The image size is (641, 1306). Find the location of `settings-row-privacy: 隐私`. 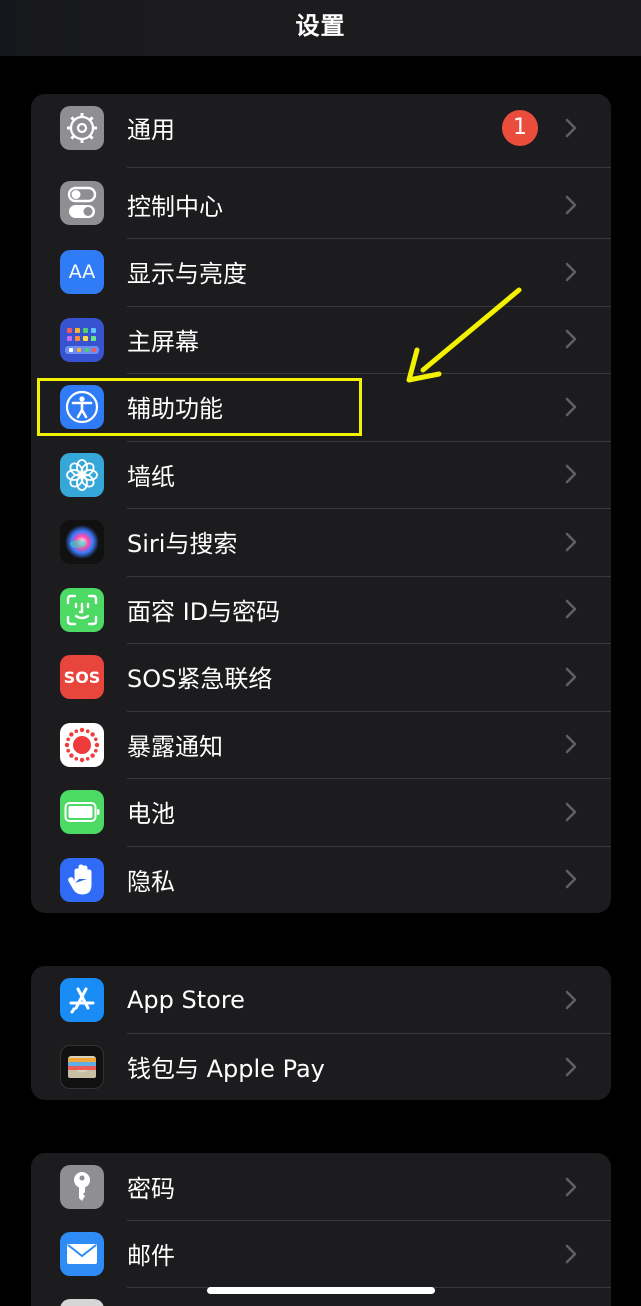

settings-row-privacy: 隐私 is located at coordinates (321, 879).